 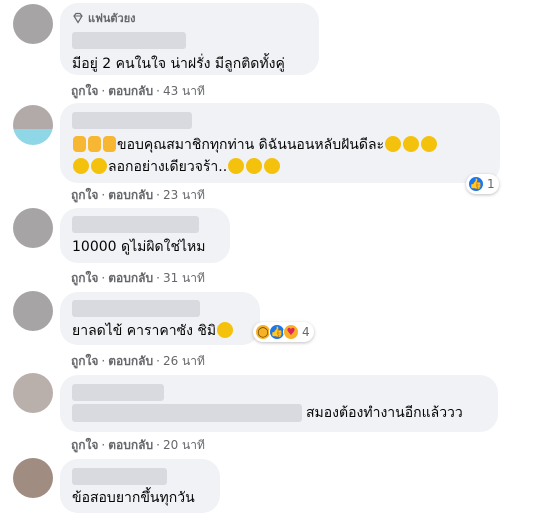 I want to click on comment-text-content: สมองต้องทำงานอีกแล้ววว, so click(x=384, y=413).